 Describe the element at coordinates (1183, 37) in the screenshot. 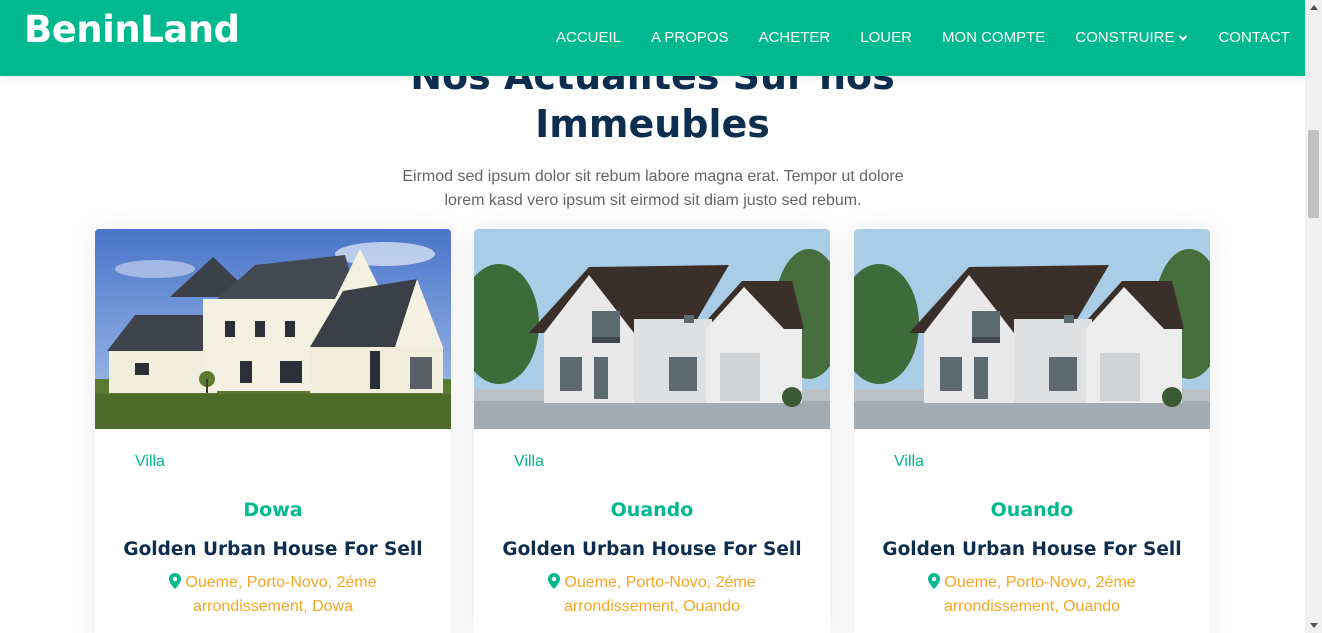

I see `chevron-down-icon` at that location.